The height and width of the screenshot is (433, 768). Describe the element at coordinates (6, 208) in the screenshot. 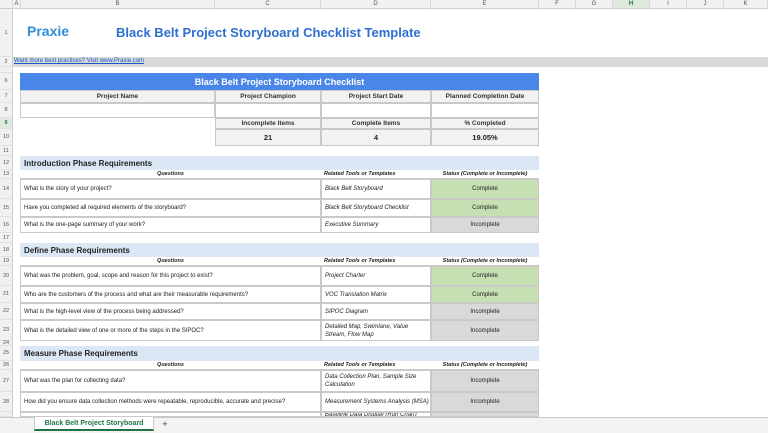

I see `row-header: 15` at that location.